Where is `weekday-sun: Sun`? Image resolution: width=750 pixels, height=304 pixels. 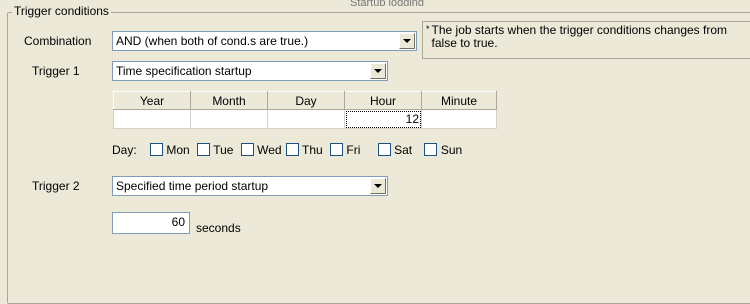
weekday-sun: Sun is located at coordinates (443, 150).